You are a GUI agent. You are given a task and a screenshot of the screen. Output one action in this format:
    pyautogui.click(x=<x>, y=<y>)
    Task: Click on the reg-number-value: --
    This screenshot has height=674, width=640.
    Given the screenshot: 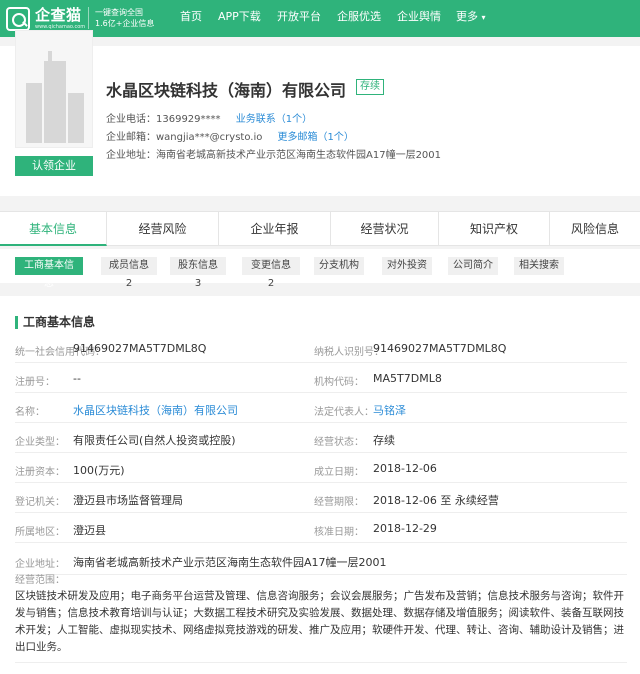 What is the action you would take?
    pyautogui.click(x=77, y=378)
    